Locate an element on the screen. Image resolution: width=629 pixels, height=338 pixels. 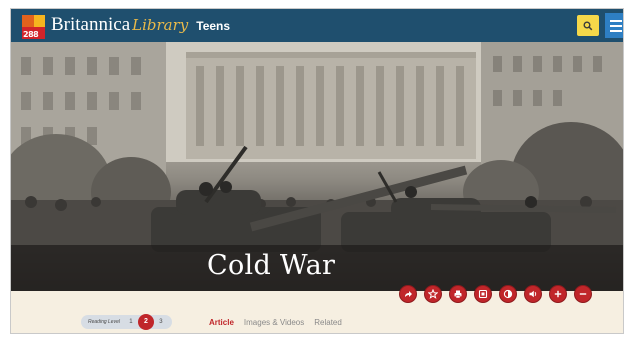
decrease-text-button is located at coordinates (583, 294).